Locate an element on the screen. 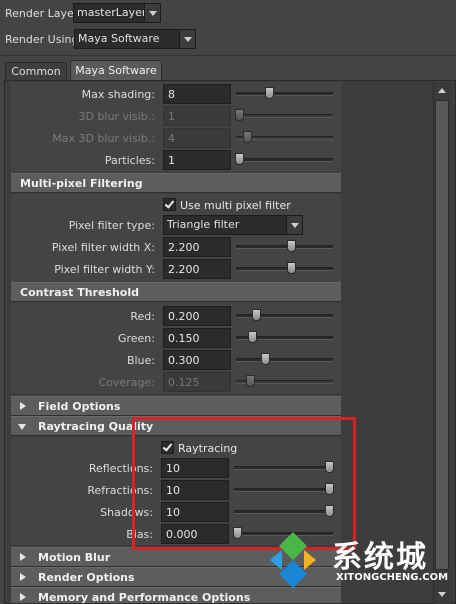 This screenshot has height=604, width=456. contrast-threshold-title: Contrast Threshold is located at coordinates (80, 292).